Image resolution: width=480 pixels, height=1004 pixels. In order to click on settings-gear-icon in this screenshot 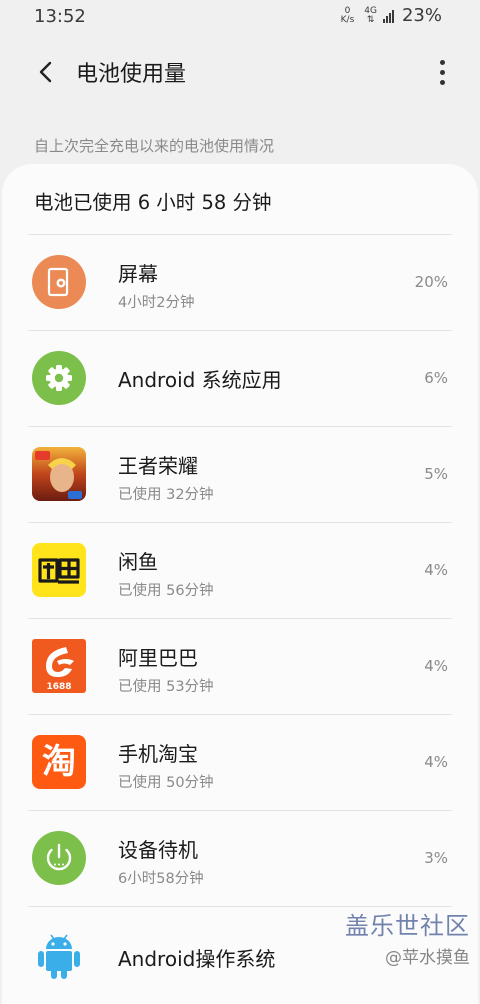, I will do `click(59, 378)`.